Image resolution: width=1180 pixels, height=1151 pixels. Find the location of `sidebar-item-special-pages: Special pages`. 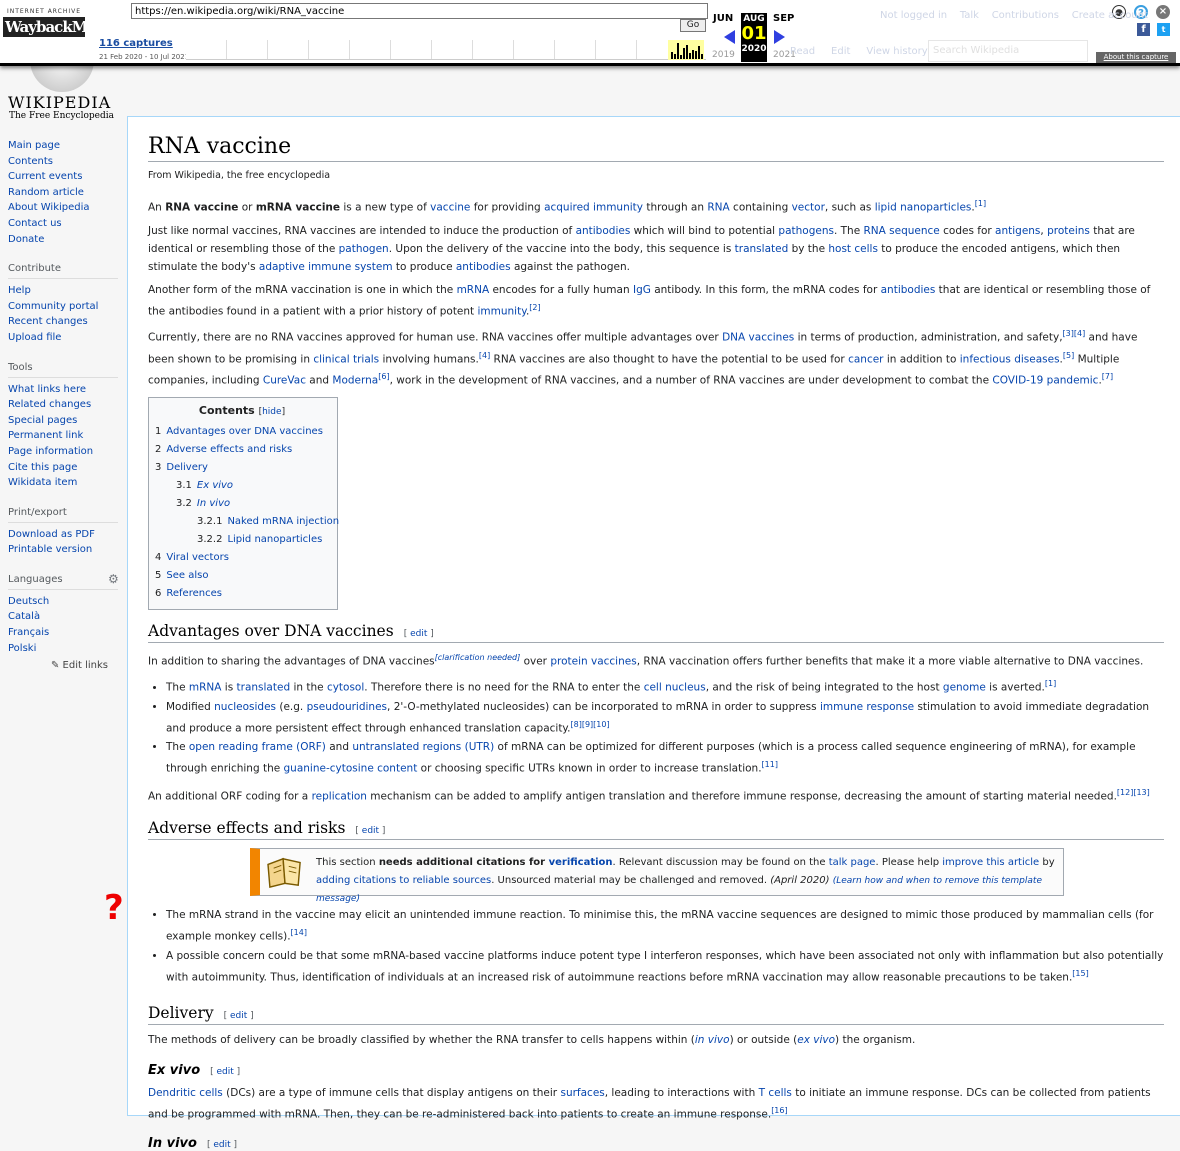

sidebar-item-special-pages: Special pages is located at coordinates (67, 423).